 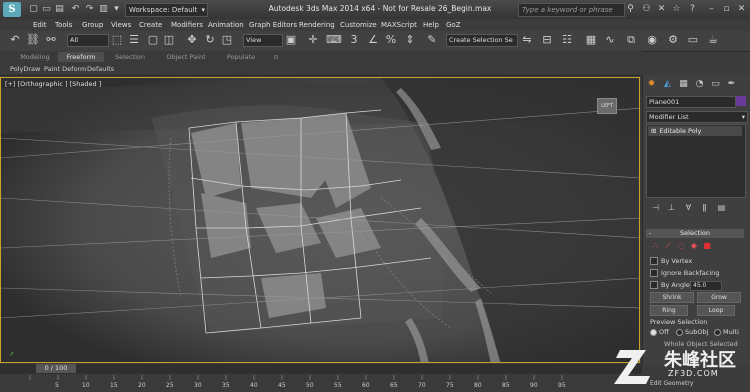 I want to click on element-mode-icon: ■, so click(x=707, y=246).